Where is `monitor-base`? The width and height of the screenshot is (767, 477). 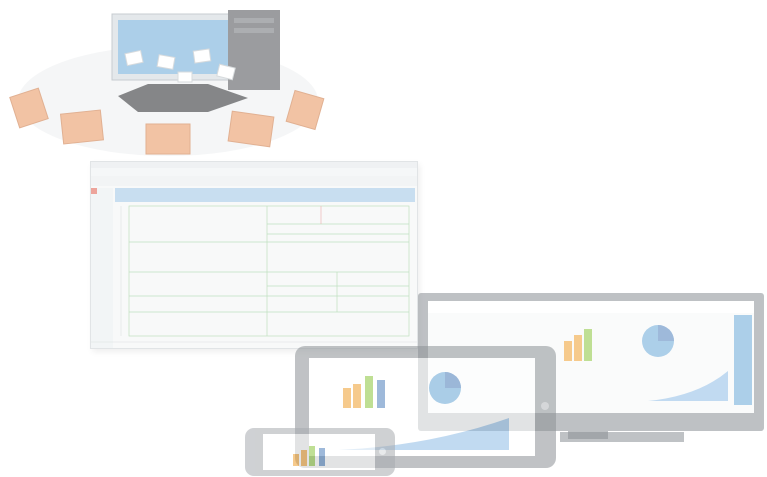 monitor-base is located at coordinates (622, 437).